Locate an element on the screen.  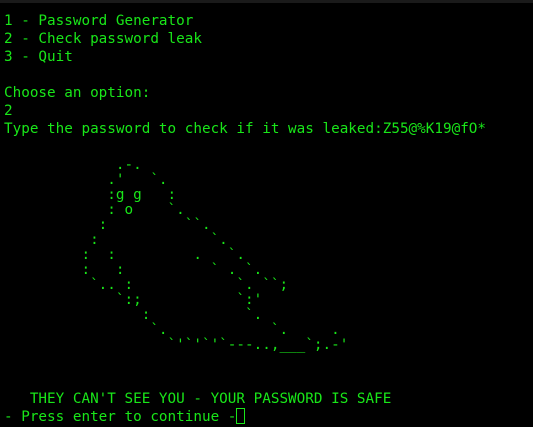
window-top-border is located at coordinates (266, 1).